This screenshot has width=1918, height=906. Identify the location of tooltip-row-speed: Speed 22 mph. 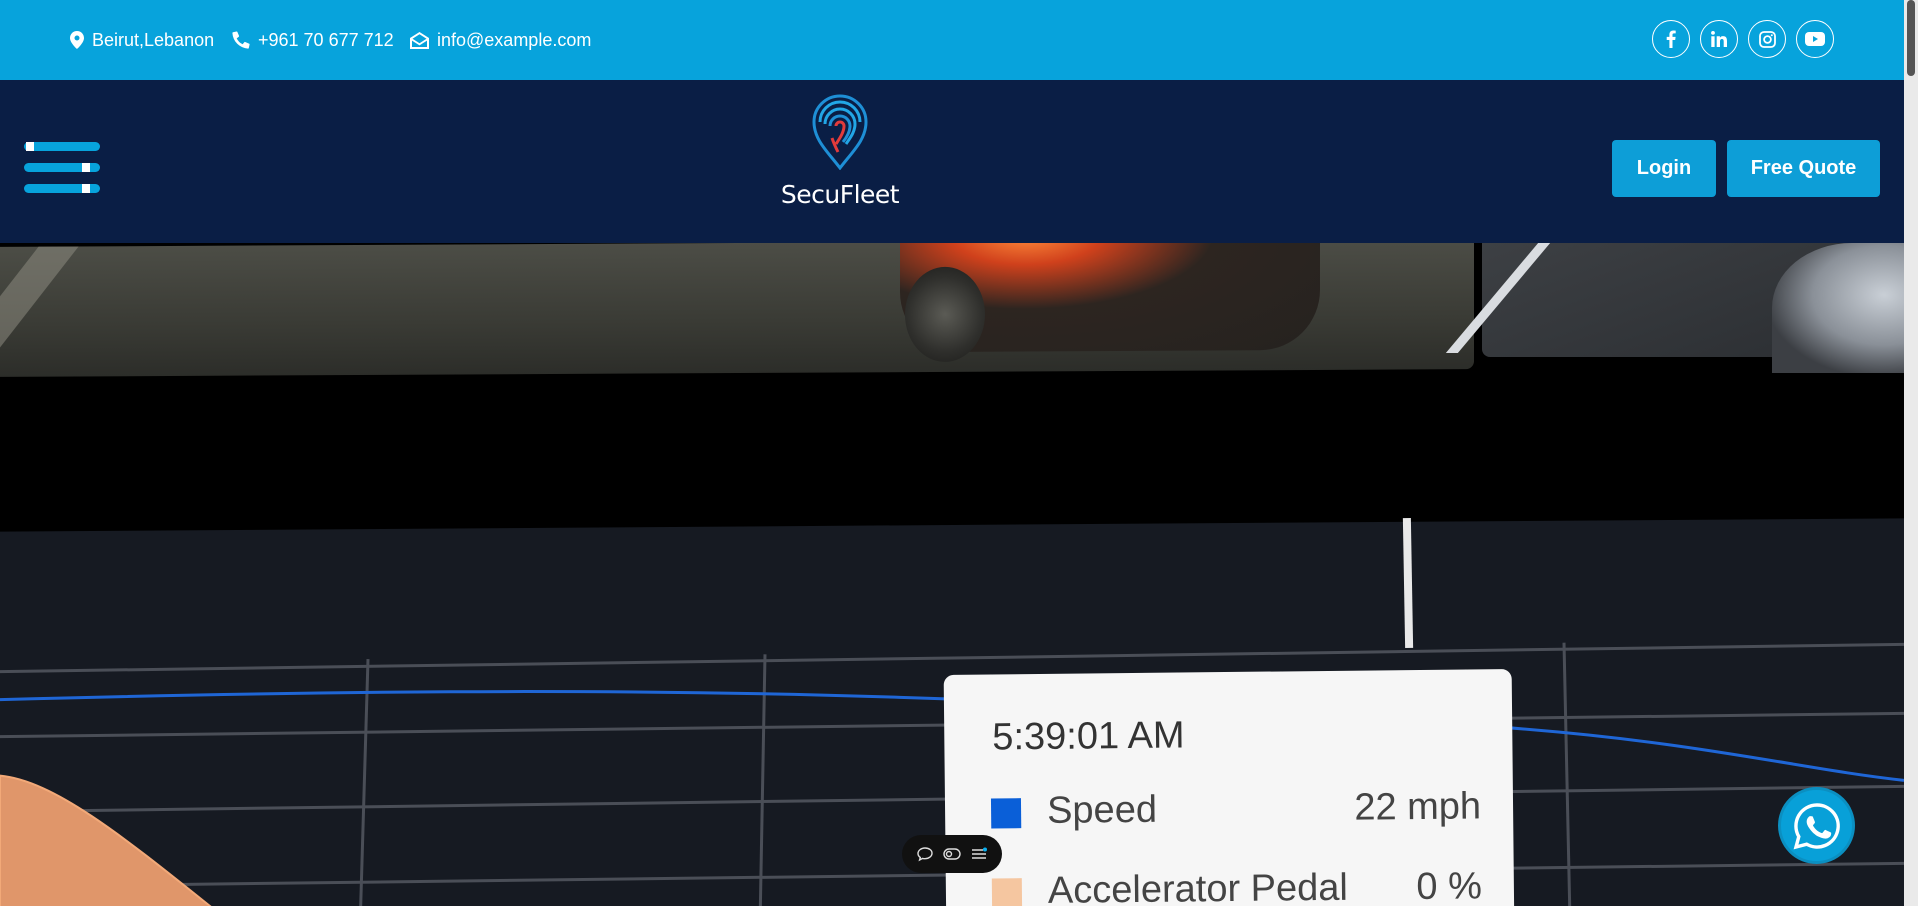
(1235, 808).